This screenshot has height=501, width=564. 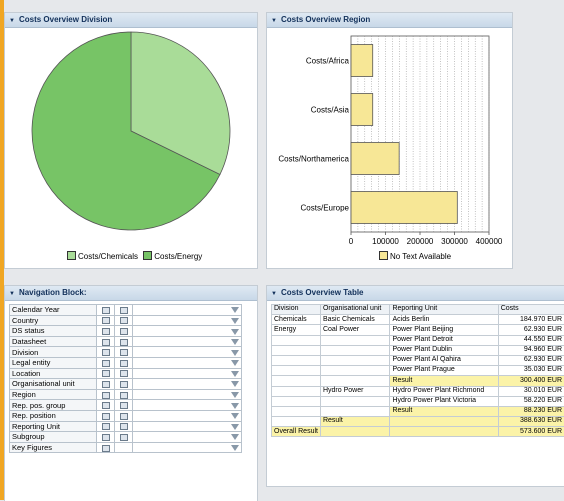 I want to click on navigation-panel-header: ▼Navigation Block:, so click(x=131, y=293).